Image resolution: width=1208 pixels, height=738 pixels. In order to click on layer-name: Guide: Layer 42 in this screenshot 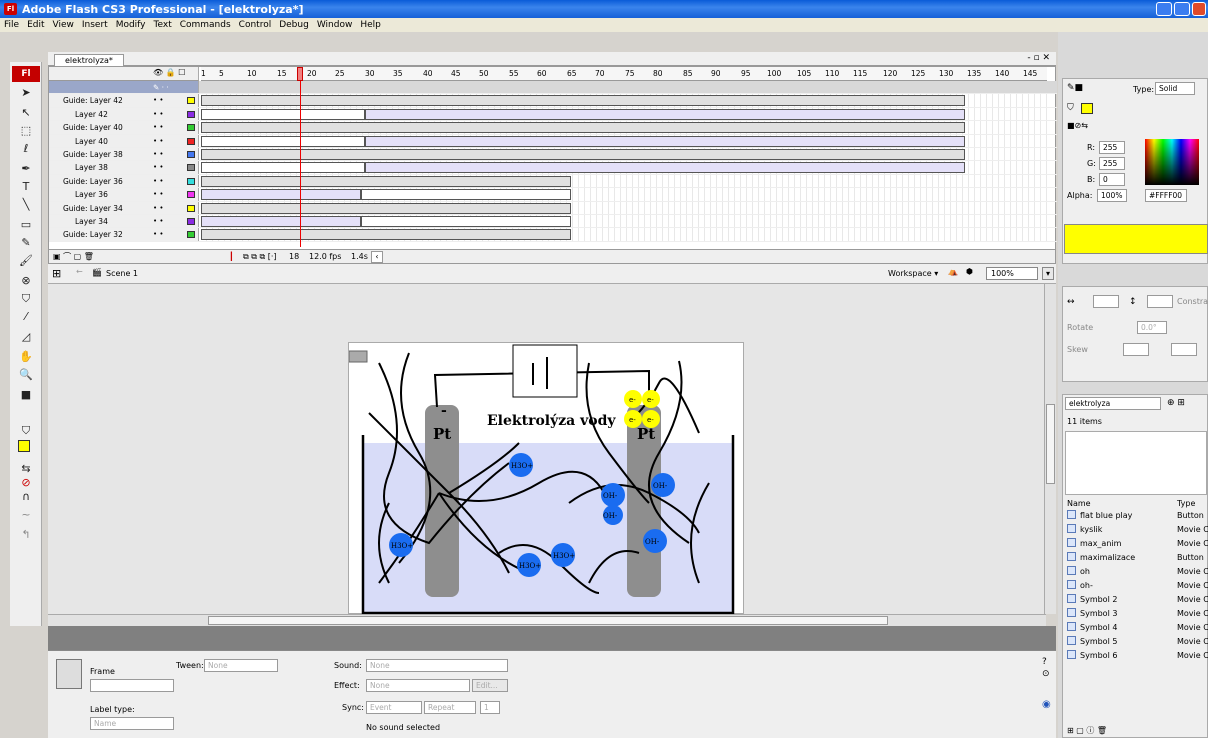, I will do `click(124, 100)`.